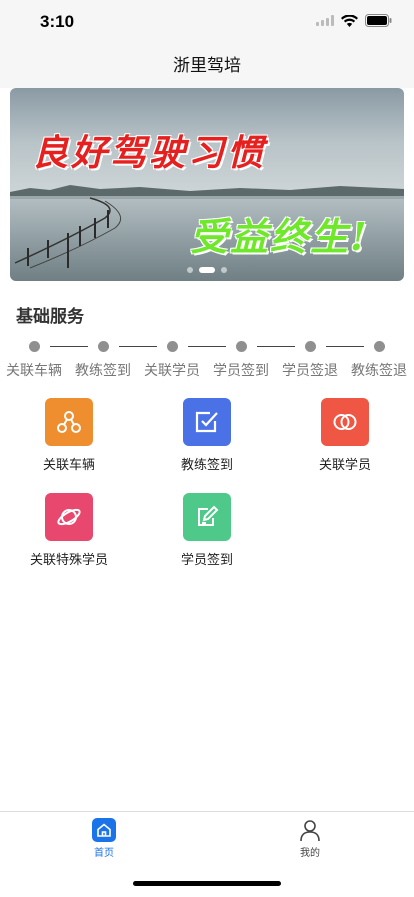 The width and height of the screenshot is (414, 897). What do you see at coordinates (310, 853) in the screenshot?
I see `tab-label: 我的` at bounding box center [310, 853].